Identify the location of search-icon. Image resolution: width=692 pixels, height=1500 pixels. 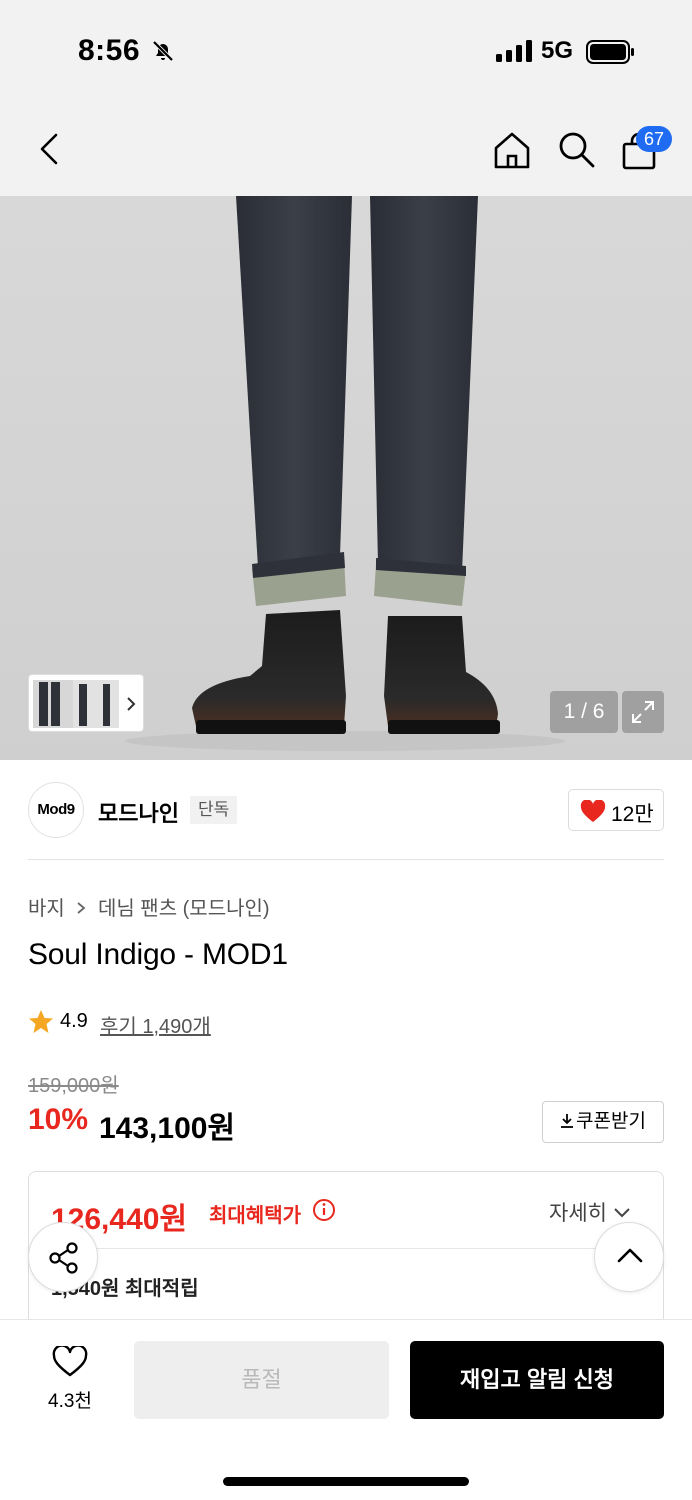
(577, 150).